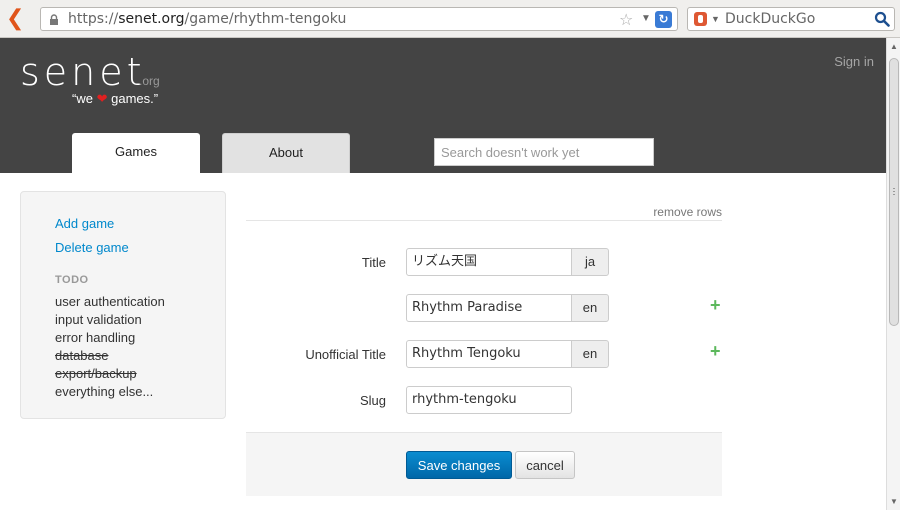 This screenshot has height=510, width=900. What do you see at coordinates (489, 400) in the screenshot?
I see `slug-input: rhythm-tengoku` at bounding box center [489, 400].